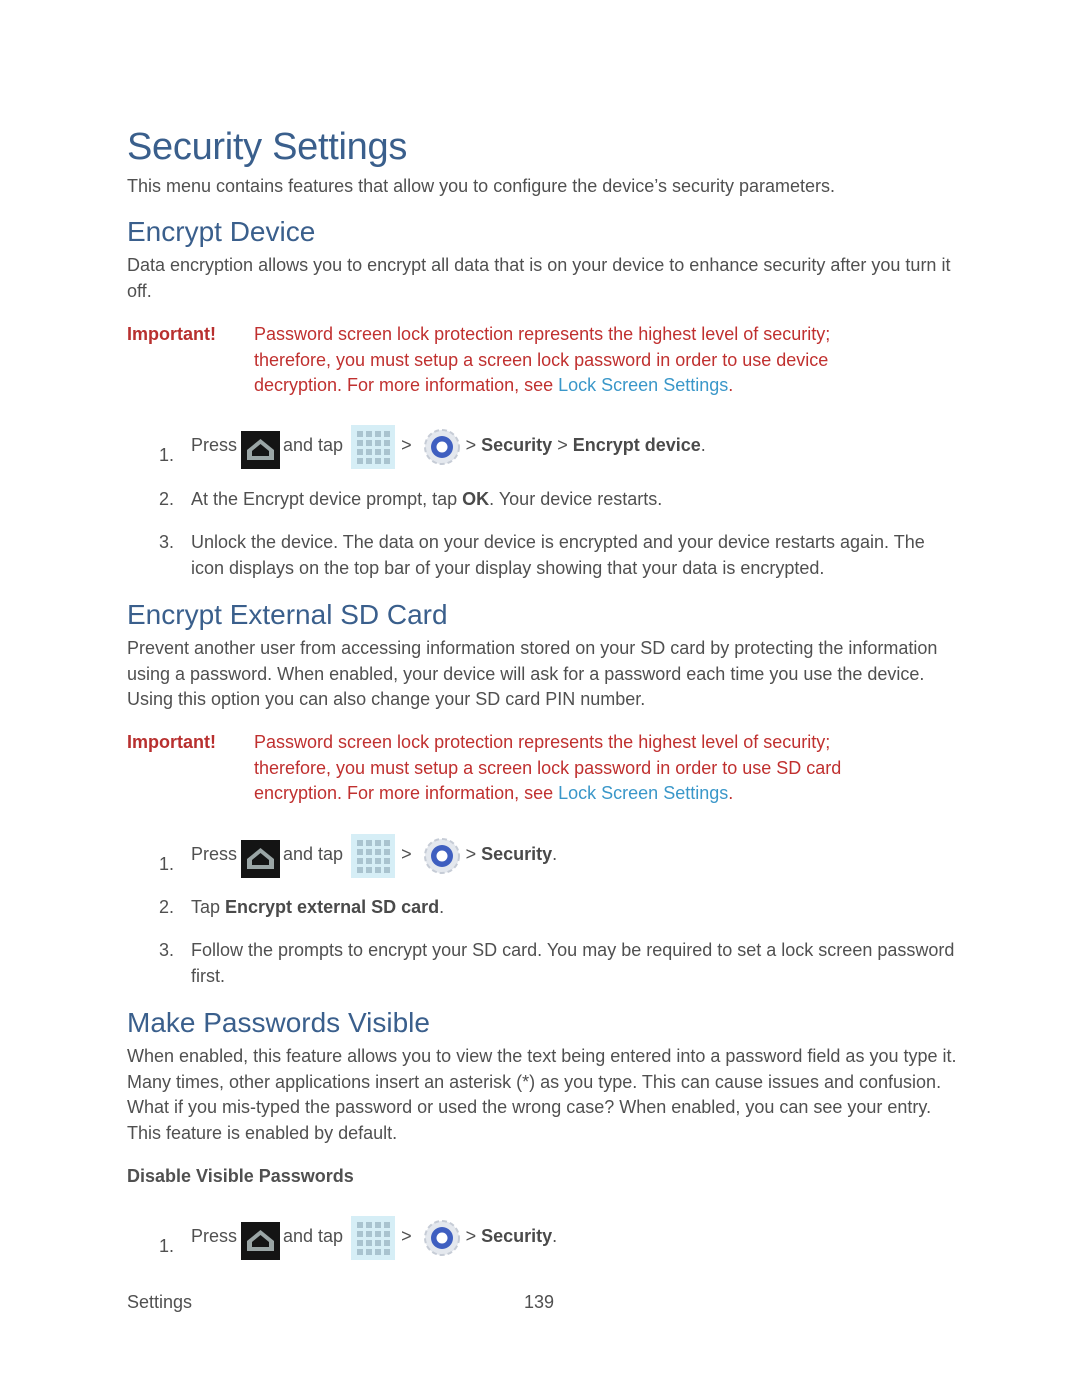  What do you see at coordinates (287, 614) in the screenshot?
I see `heading-encrypt-sd-card: Encrypt External SD Card` at bounding box center [287, 614].